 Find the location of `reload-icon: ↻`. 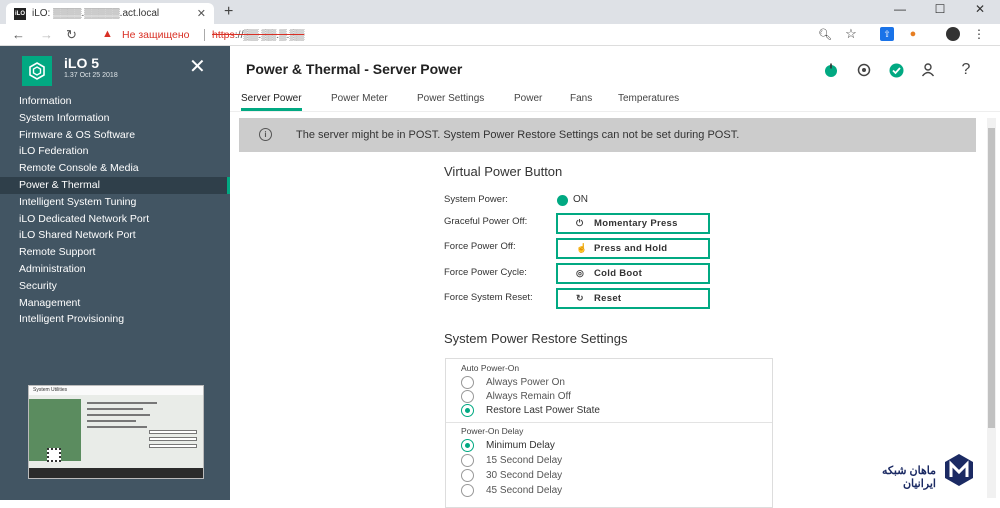

reload-icon: ↻ is located at coordinates (71, 35).